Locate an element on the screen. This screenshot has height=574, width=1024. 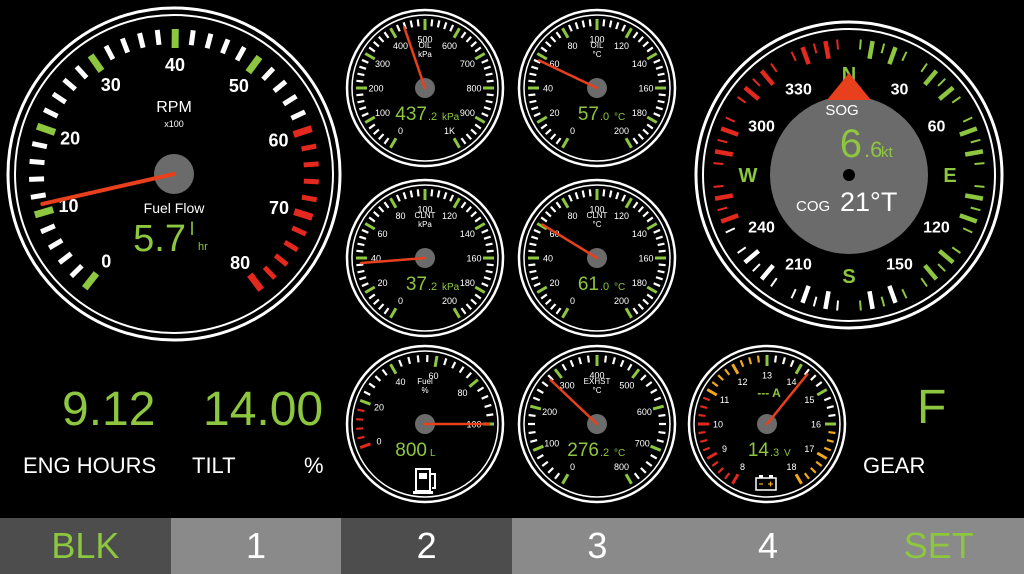
fuel-flow-label: Fuel Flow is located at coordinates (175, 208).